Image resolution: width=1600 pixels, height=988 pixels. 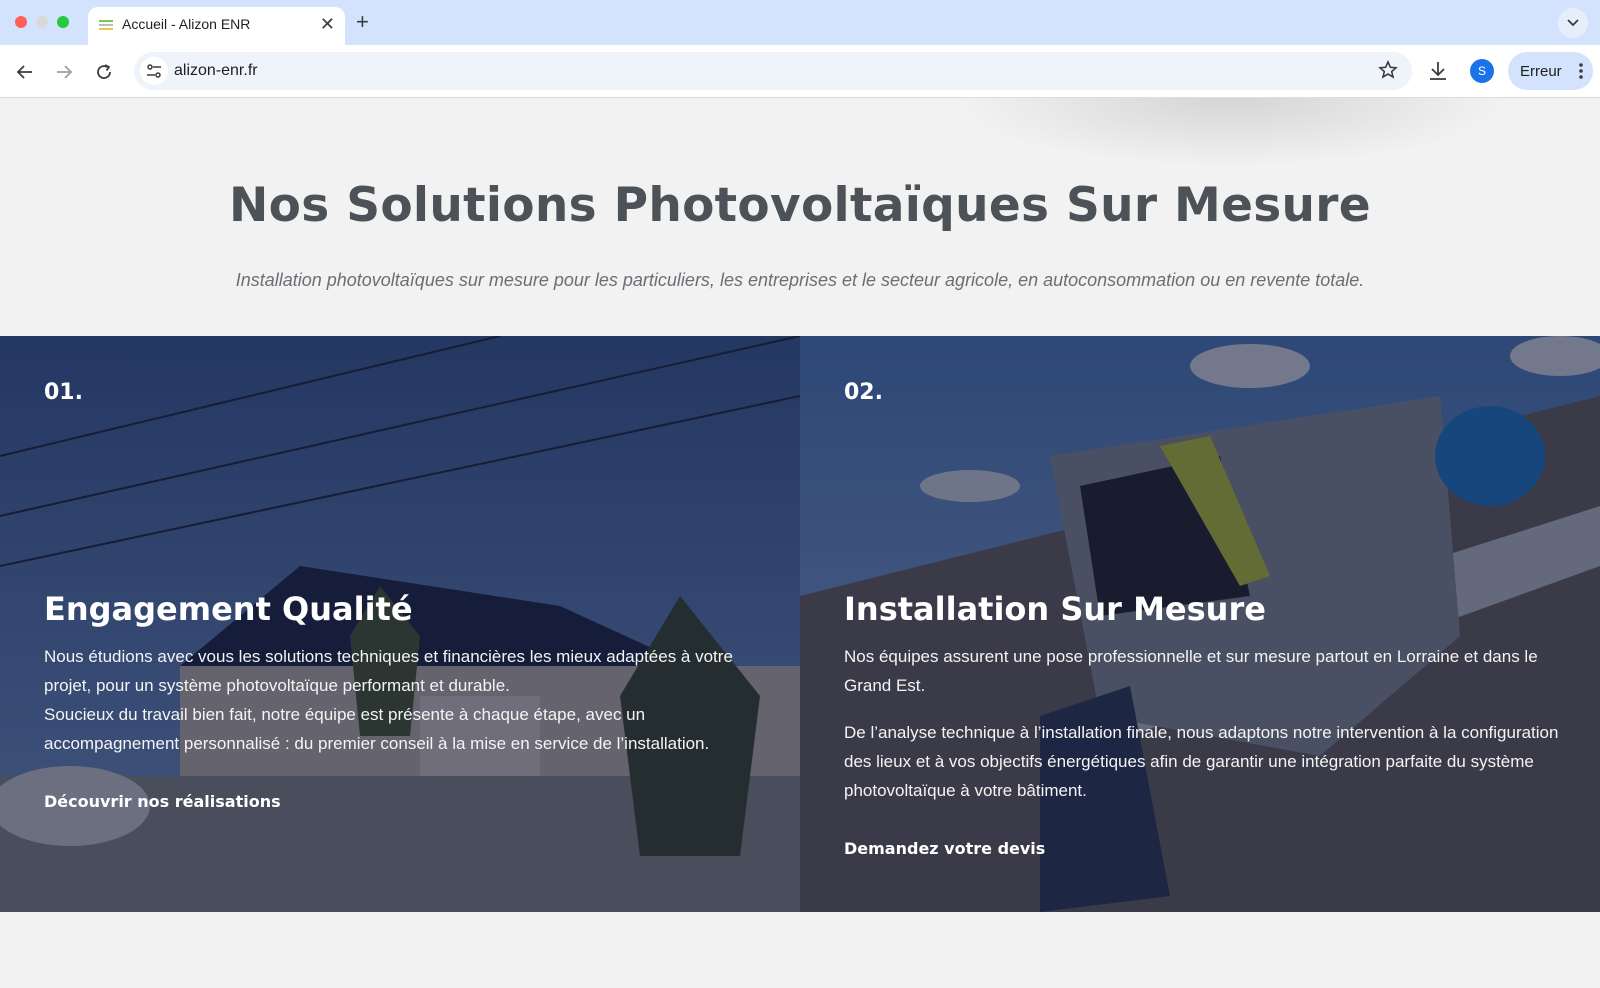 I want to click on bookmark-star-icon, so click(x=1388, y=70).